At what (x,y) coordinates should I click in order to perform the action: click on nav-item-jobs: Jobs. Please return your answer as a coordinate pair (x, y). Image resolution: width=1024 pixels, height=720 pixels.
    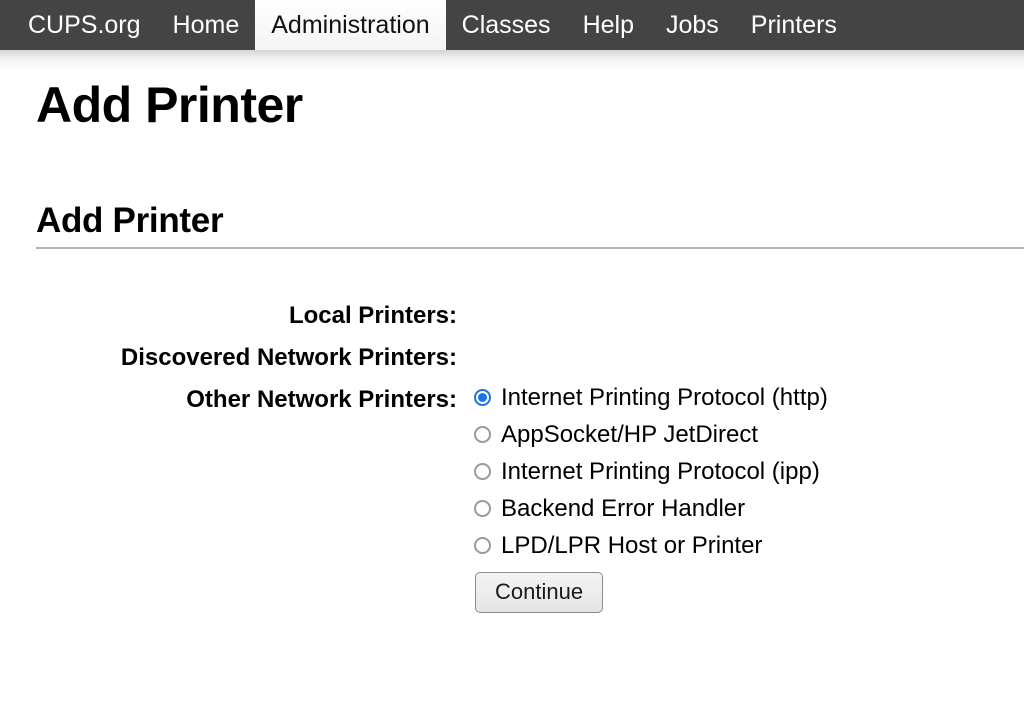
    Looking at the image, I should click on (692, 25).